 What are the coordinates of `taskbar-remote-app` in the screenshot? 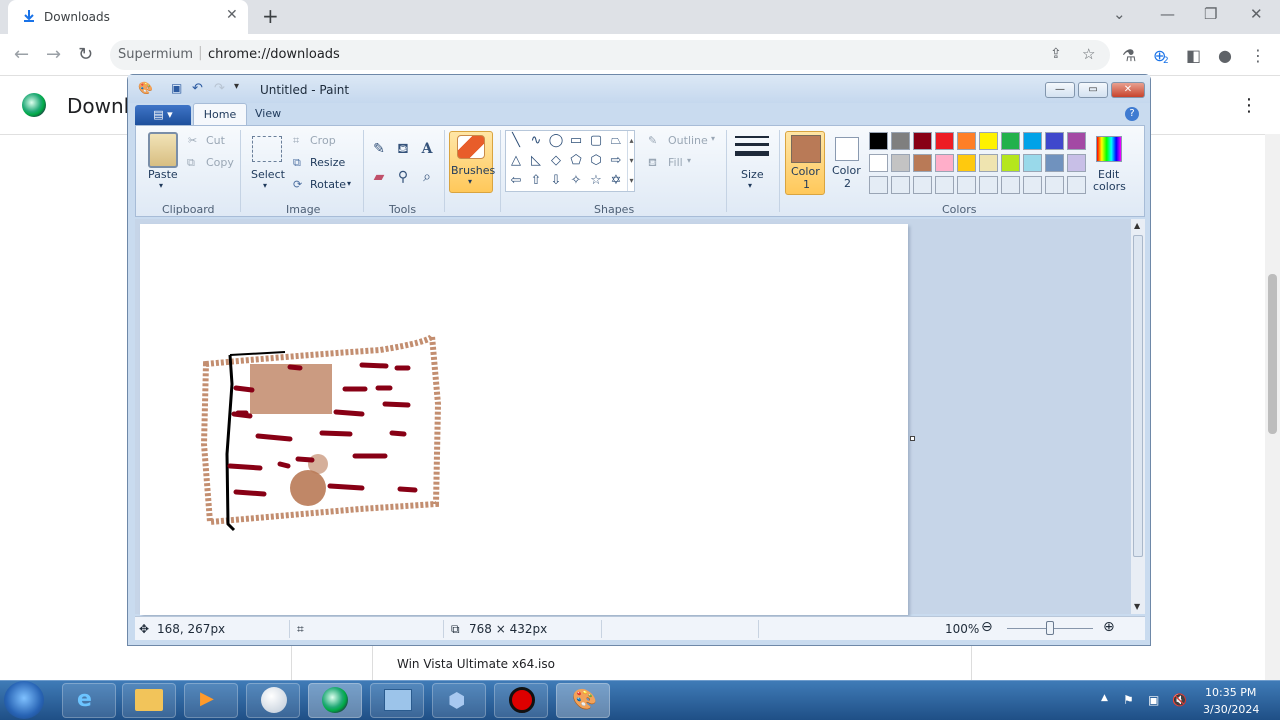 It's located at (397, 700).